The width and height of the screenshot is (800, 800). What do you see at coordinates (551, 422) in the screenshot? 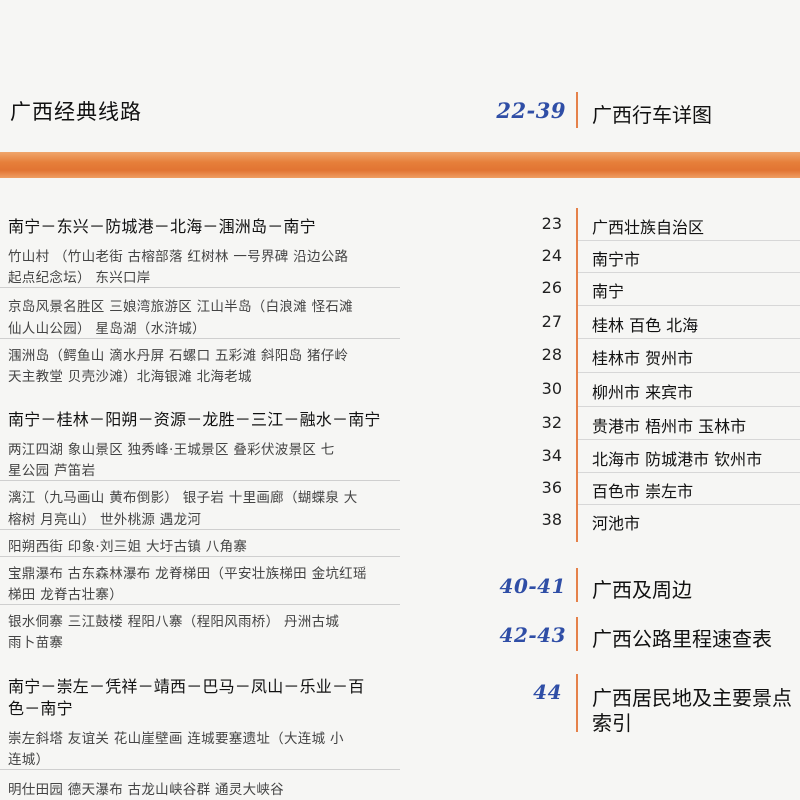
I see `index-page-number: 32` at bounding box center [551, 422].